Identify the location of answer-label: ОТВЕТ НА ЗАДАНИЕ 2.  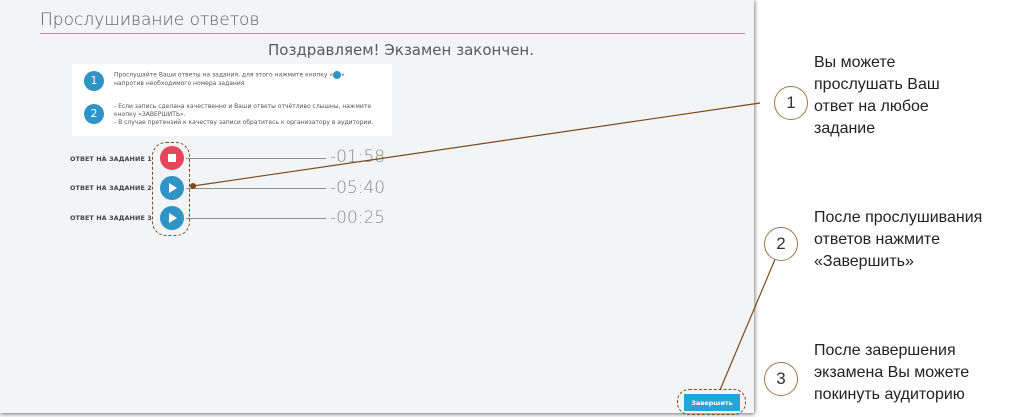
(111, 188).